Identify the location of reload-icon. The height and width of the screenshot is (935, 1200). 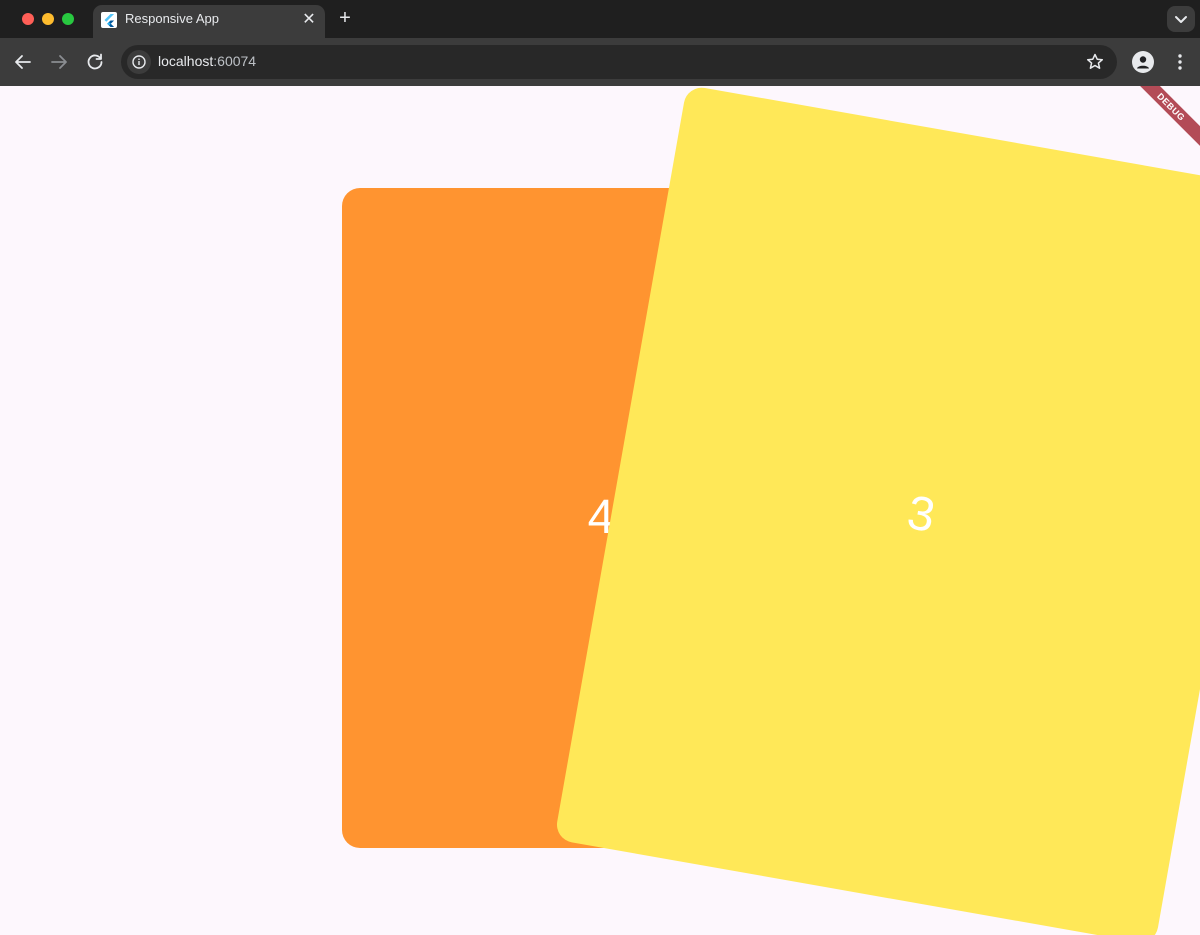
(95, 61).